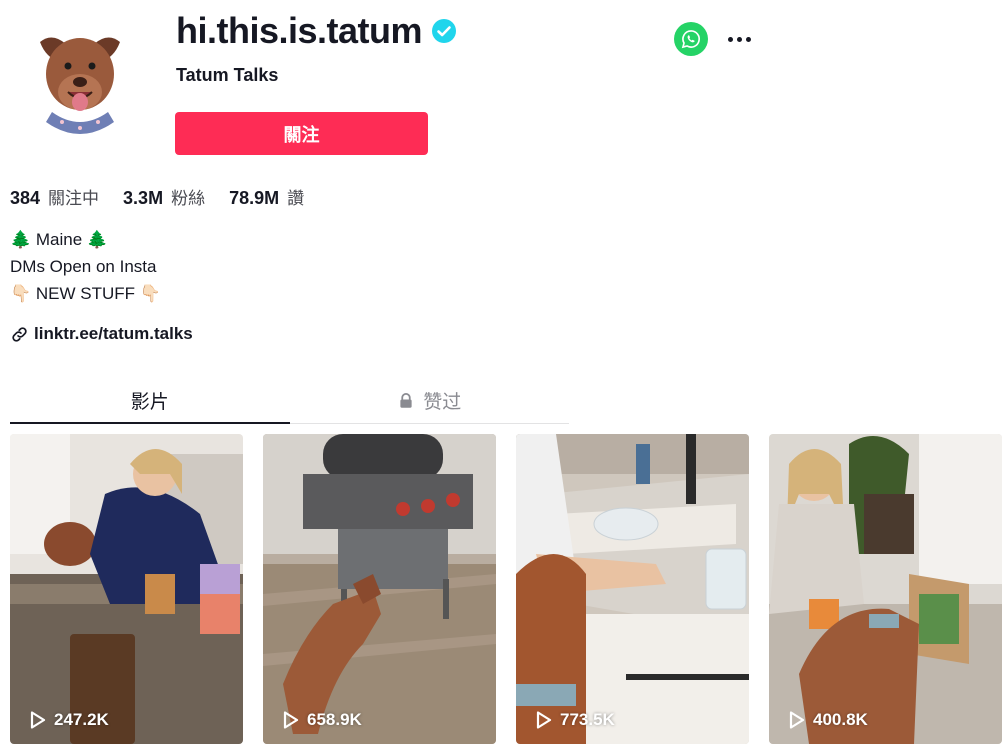 This screenshot has width=1008, height=751. What do you see at coordinates (25, 198) in the screenshot?
I see `stat-value: 384` at bounding box center [25, 198].